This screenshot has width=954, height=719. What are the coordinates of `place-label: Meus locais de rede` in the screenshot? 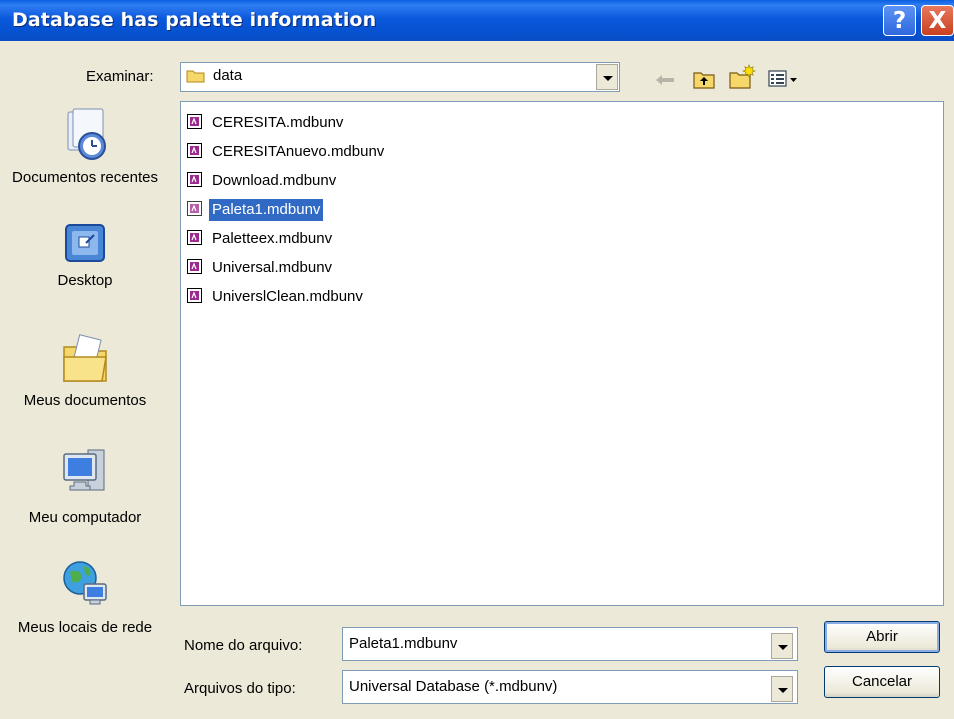 It's located at (85, 627).